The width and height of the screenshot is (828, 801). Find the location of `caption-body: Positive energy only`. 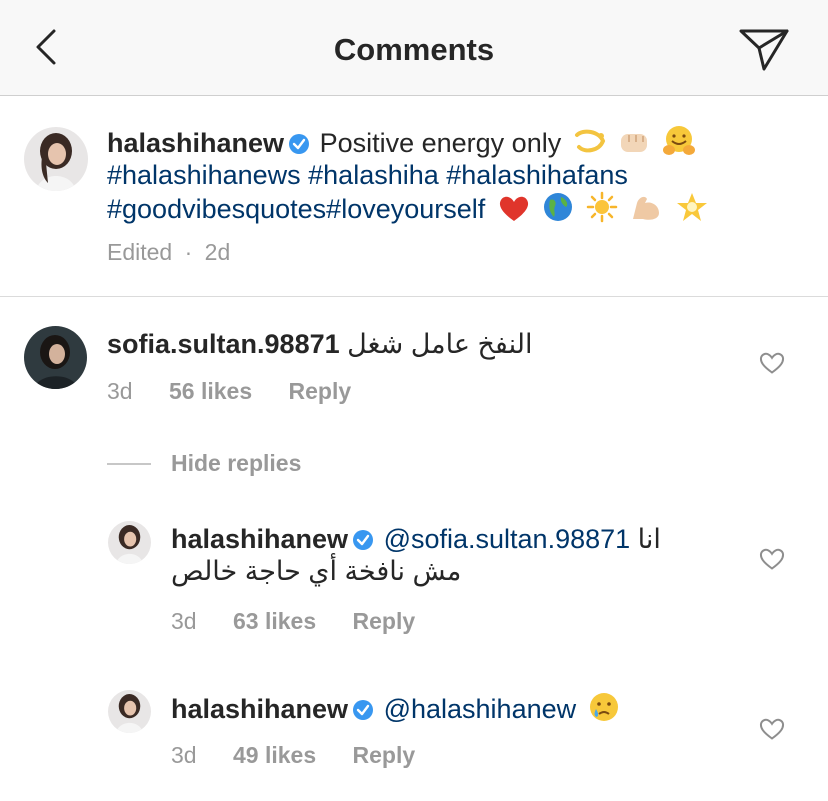

caption-body: Positive energy only is located at coordinates (440, 143).